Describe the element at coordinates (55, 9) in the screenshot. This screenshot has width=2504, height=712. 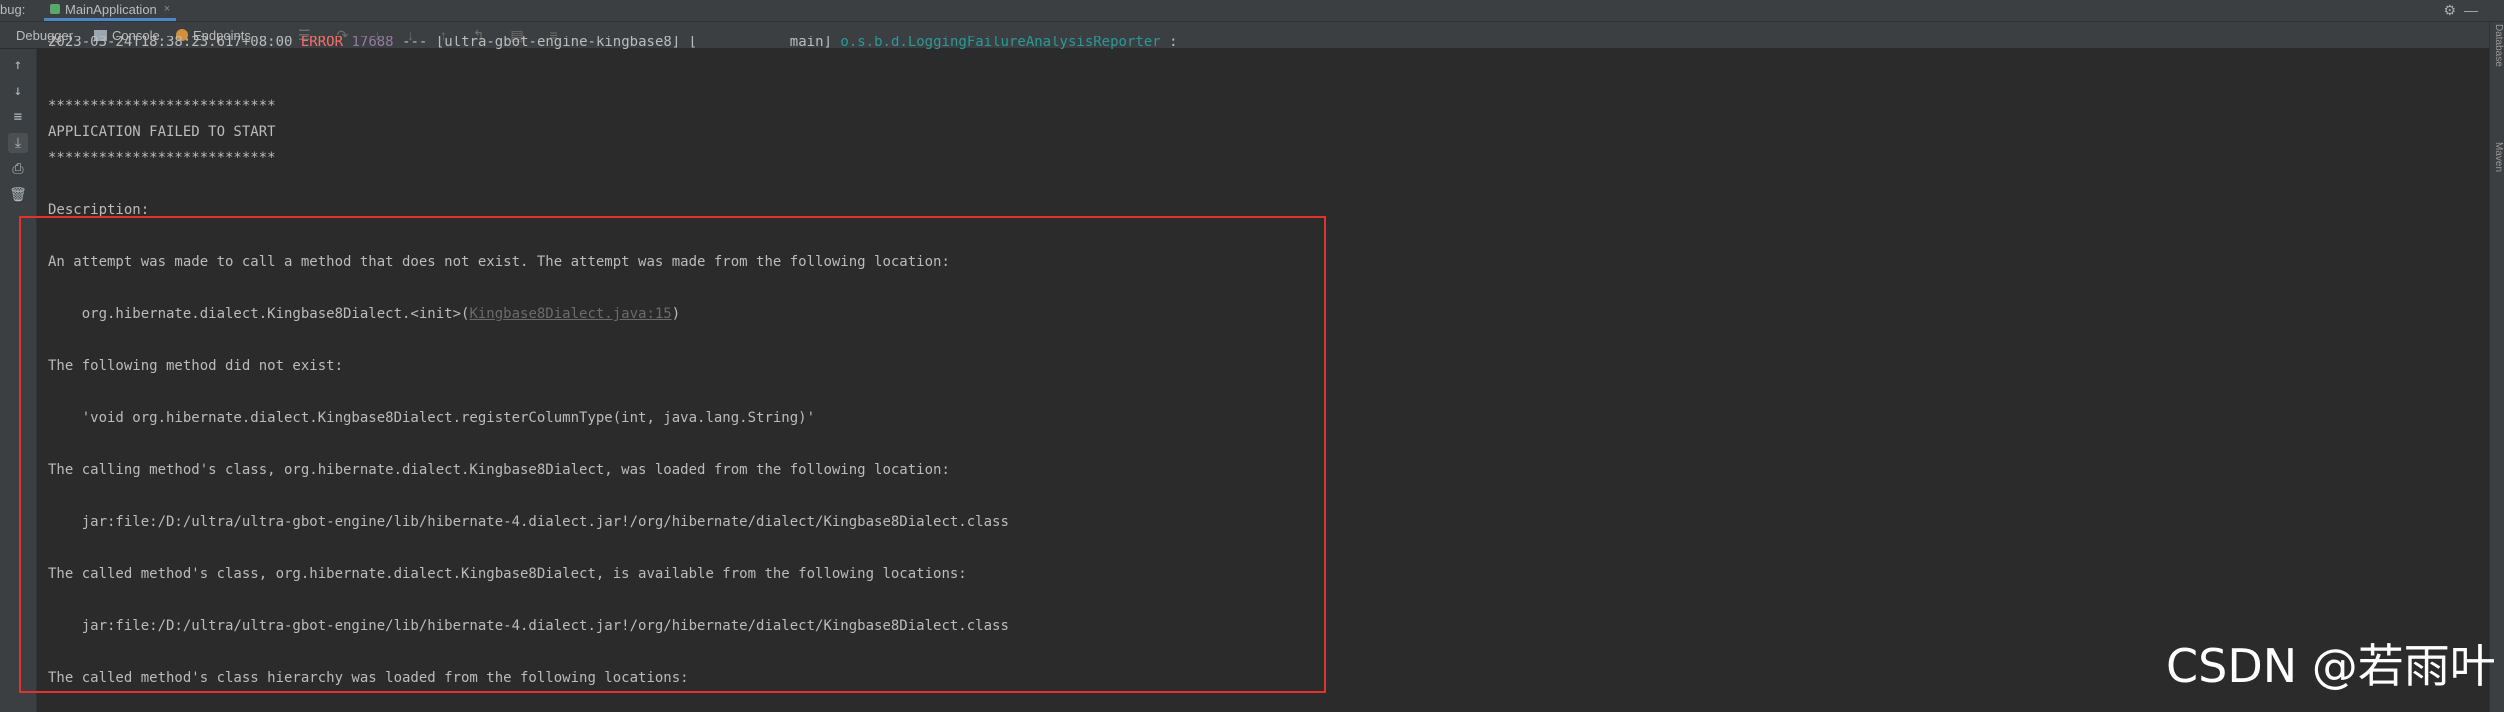
I see `app-run-icon` at that location.